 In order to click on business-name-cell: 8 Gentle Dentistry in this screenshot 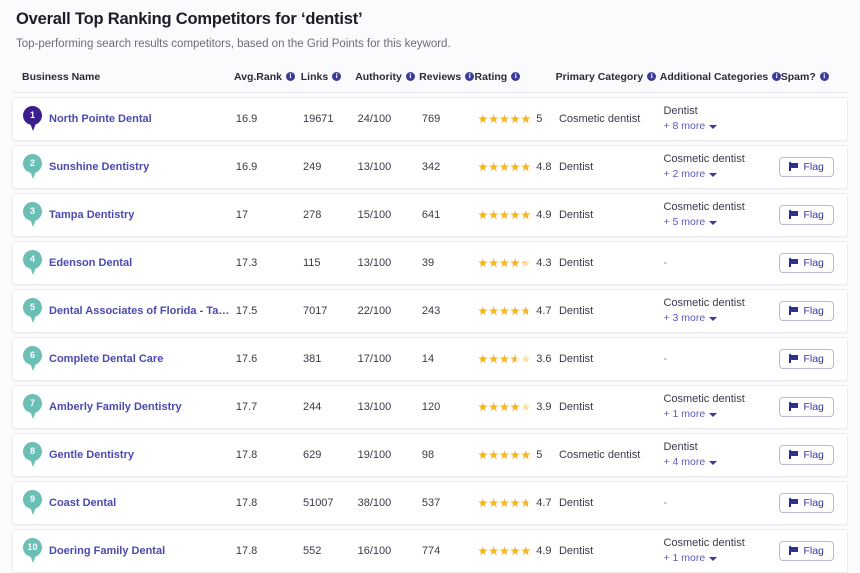, I will do `click(129, 454)`.